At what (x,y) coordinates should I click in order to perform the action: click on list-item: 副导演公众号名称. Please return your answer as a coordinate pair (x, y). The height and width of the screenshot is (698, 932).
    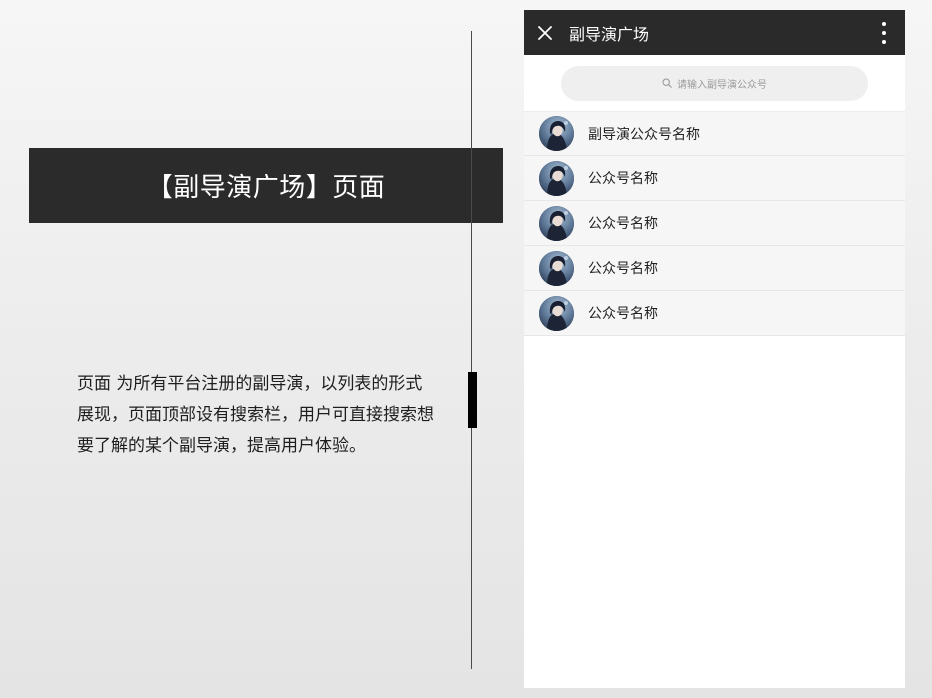
    Looking at the image, I should click on (714, 133).